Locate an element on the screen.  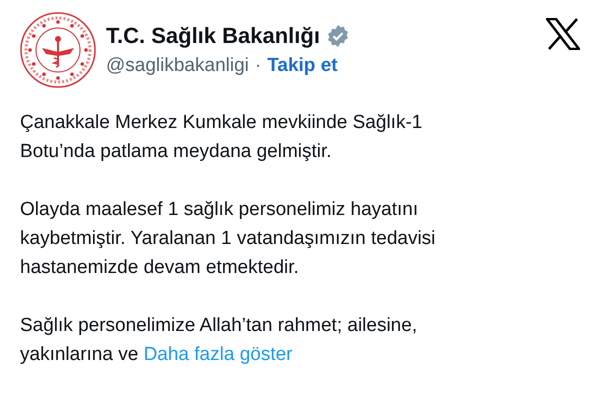
account-name: T.C. Sağlık Bakanlığı is located at coordinates (213, 36).